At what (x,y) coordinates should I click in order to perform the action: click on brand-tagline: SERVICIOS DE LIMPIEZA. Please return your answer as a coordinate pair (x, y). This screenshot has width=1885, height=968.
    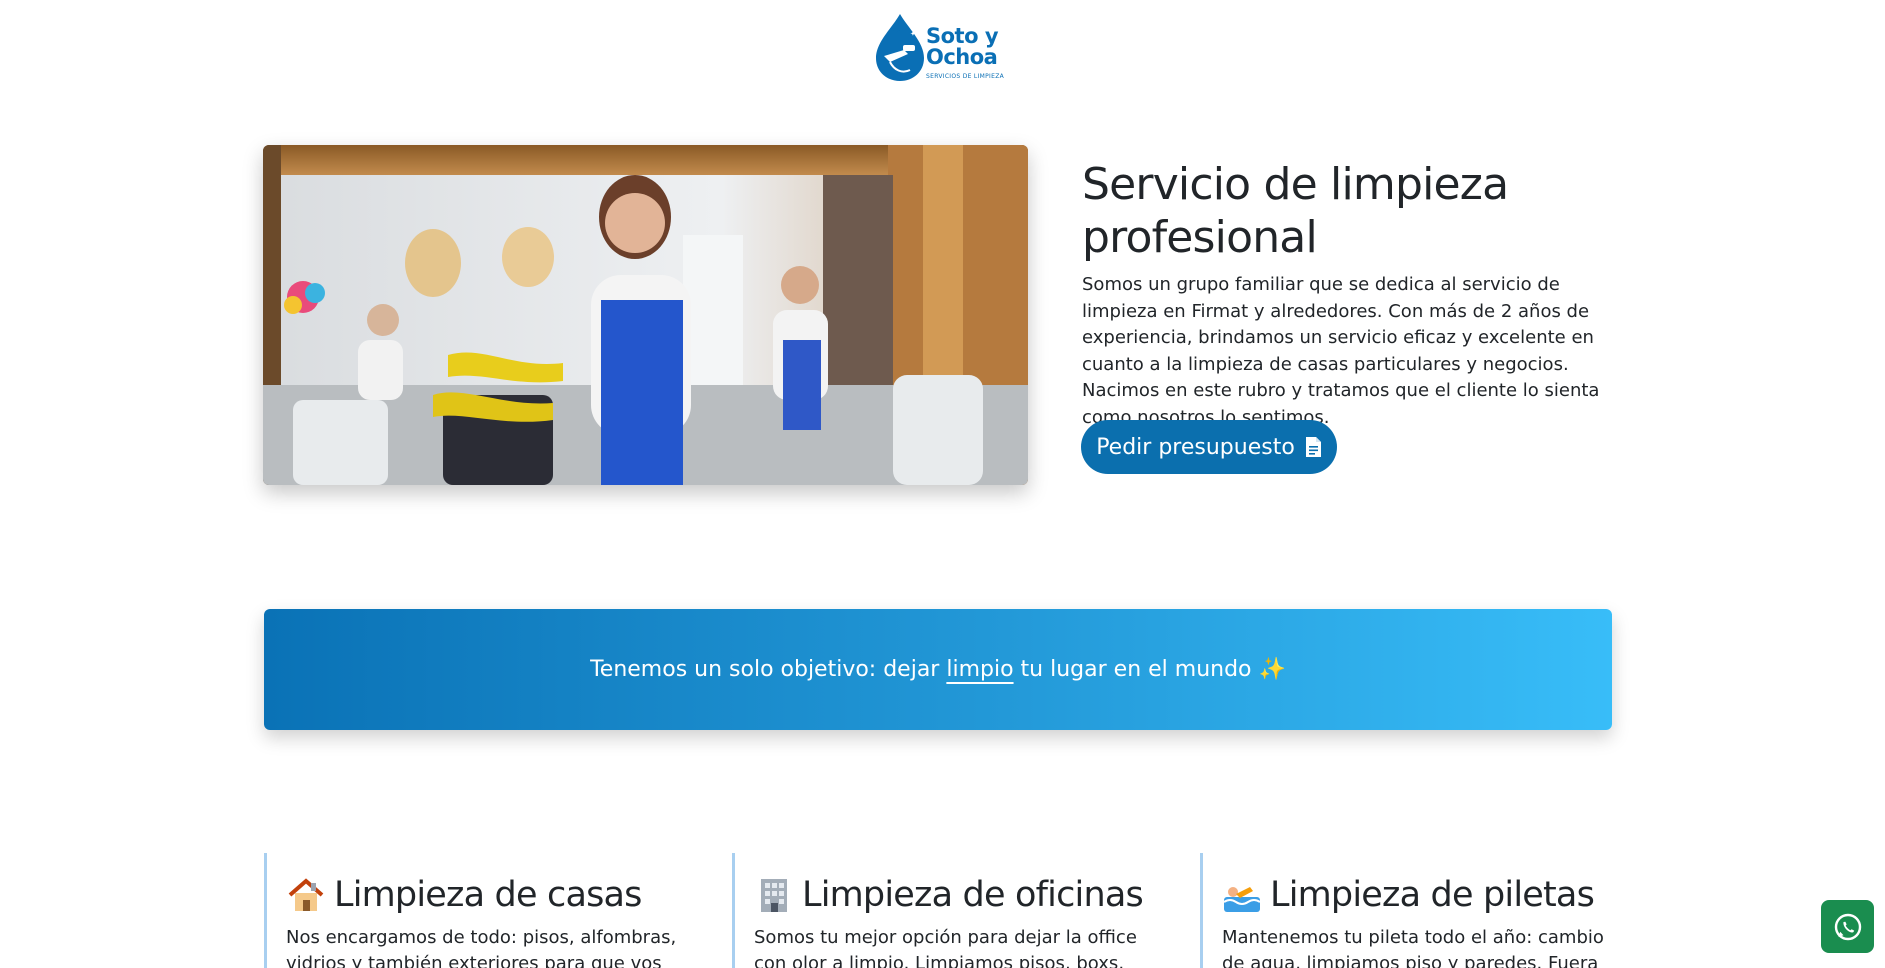
    Looking at the image, I should click on (965, 76).